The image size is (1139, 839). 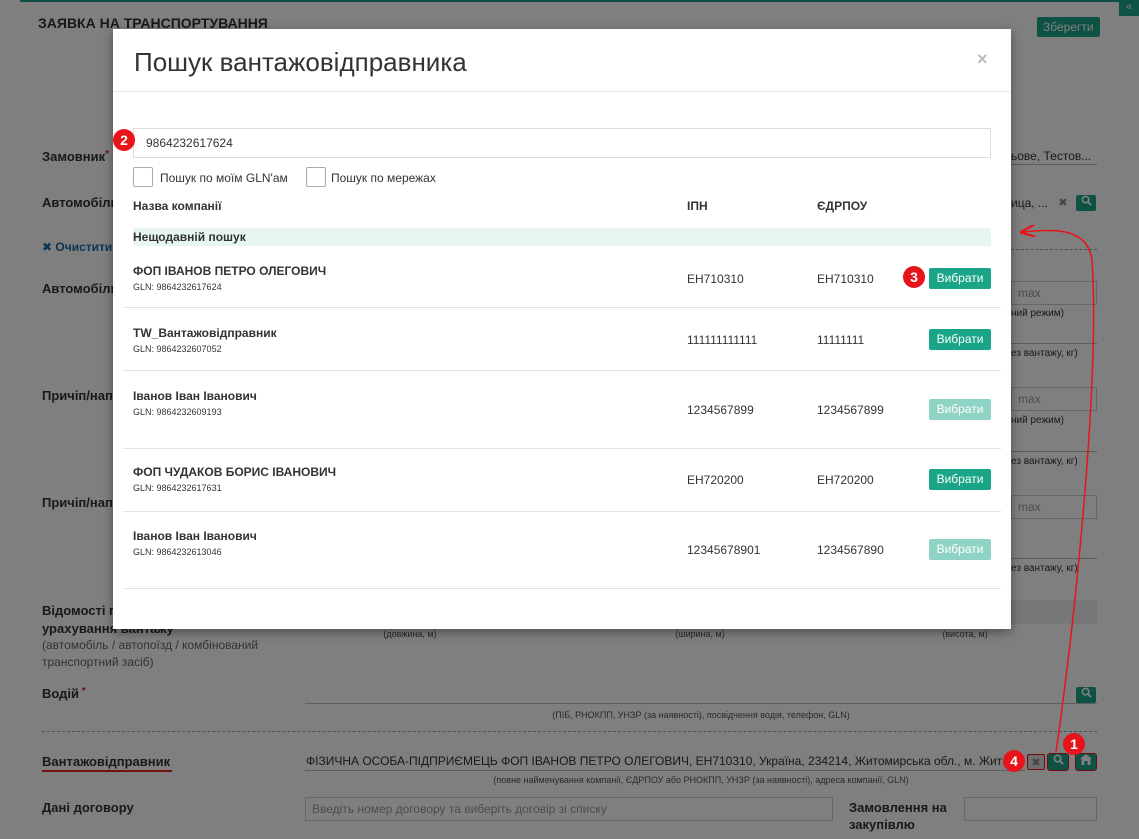 What do you see at coordinates (720, 410) in the screenshot?
I see `company-ipn: 1234567899` at bounding box center [720, 410].